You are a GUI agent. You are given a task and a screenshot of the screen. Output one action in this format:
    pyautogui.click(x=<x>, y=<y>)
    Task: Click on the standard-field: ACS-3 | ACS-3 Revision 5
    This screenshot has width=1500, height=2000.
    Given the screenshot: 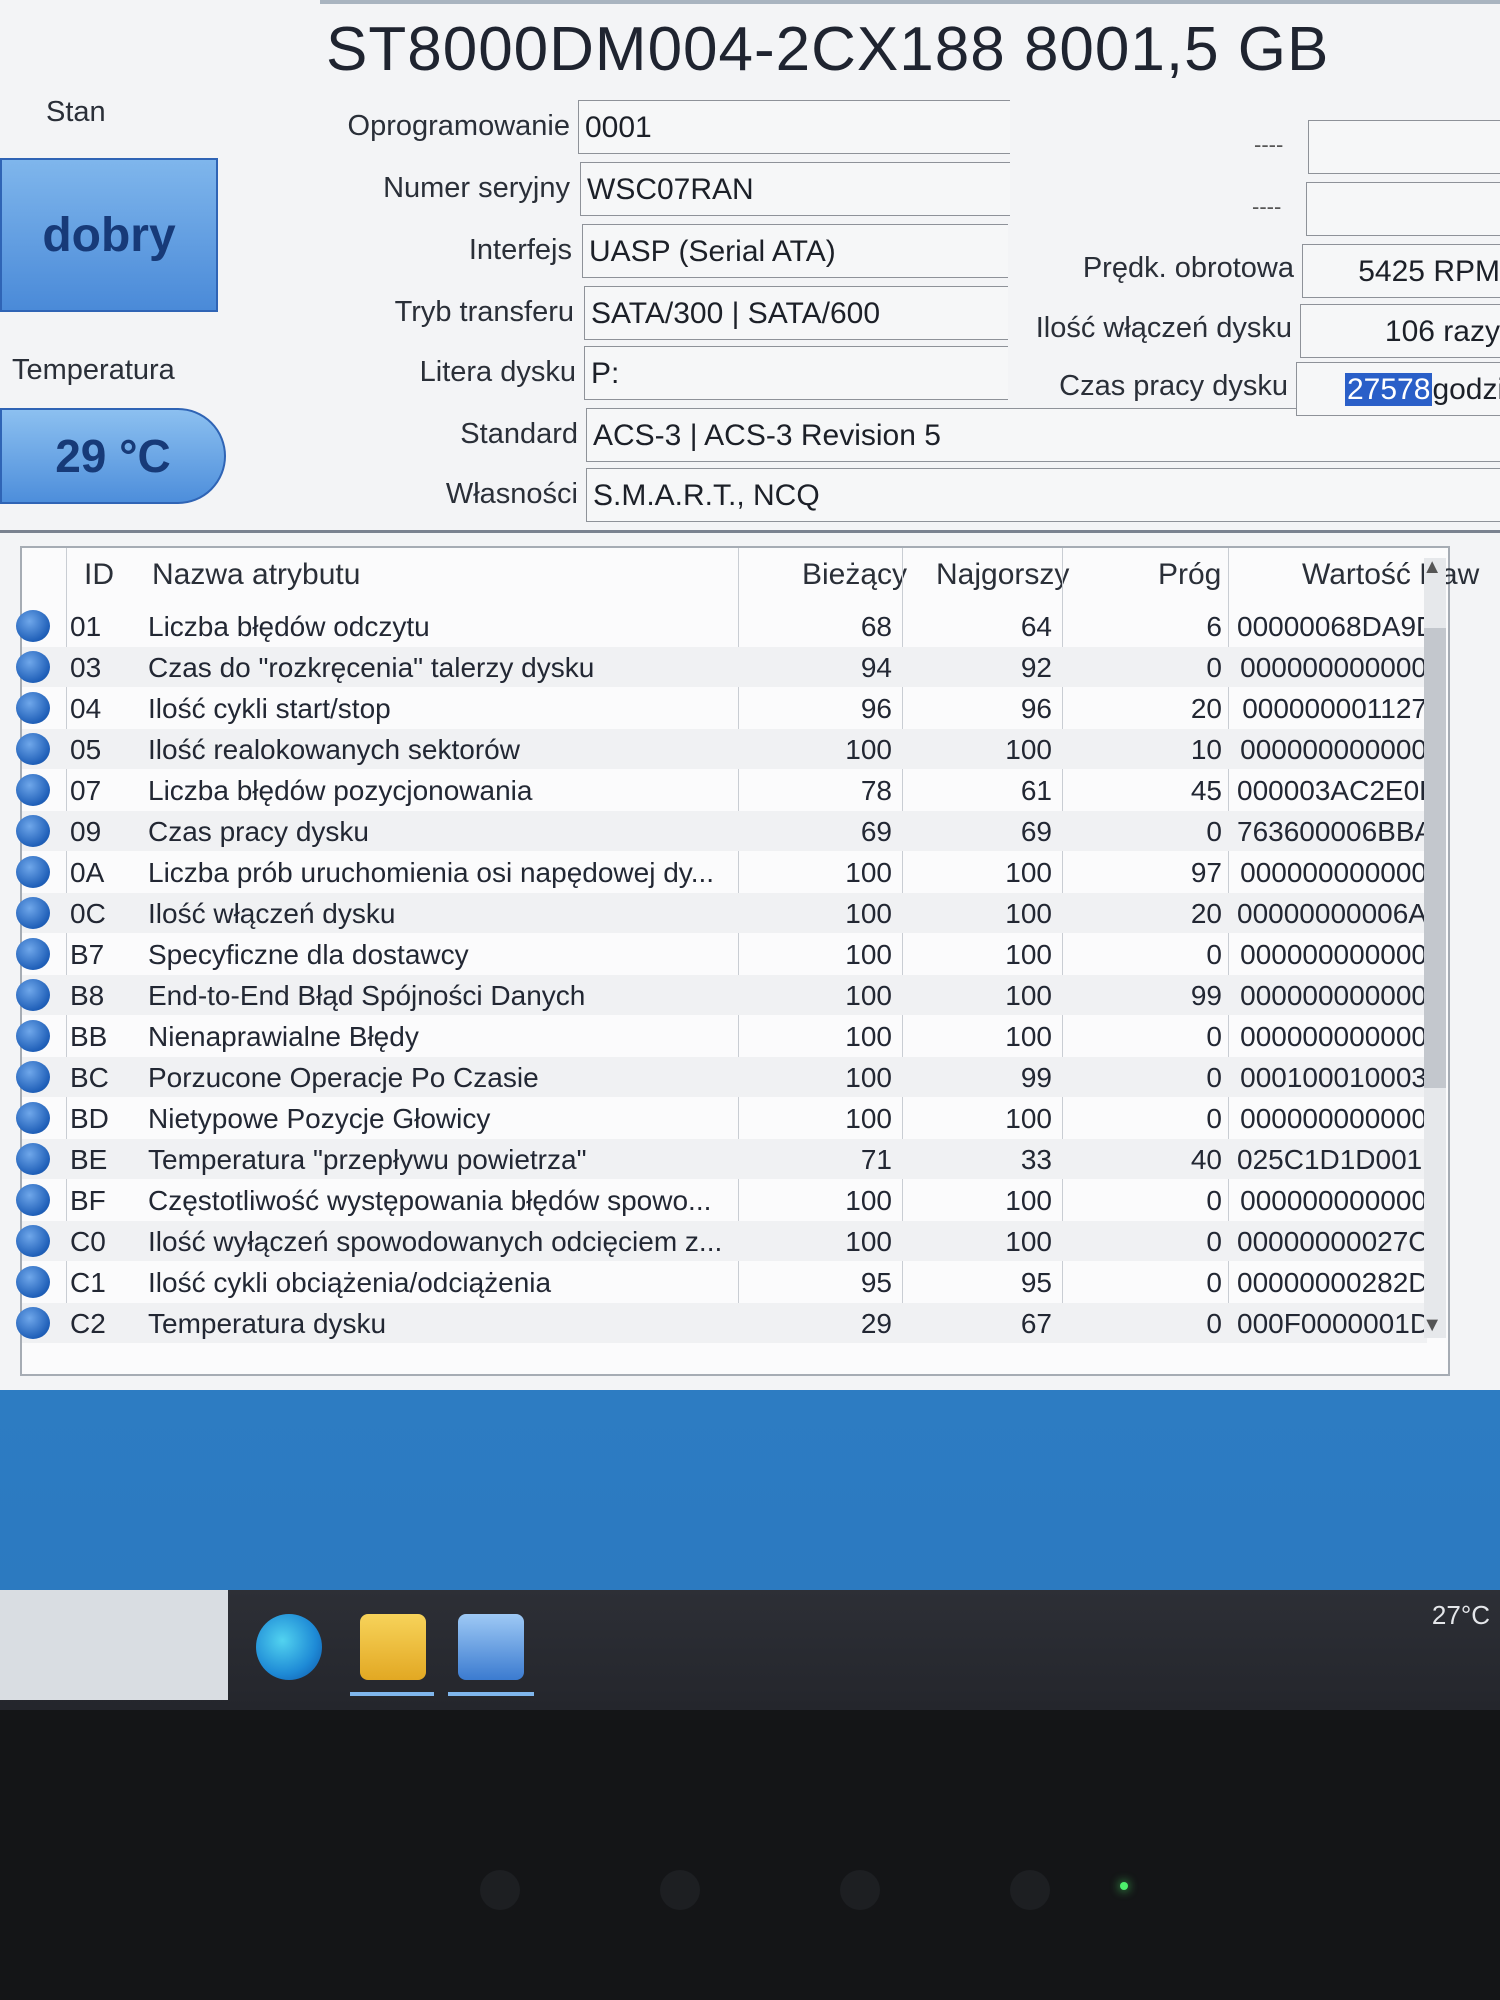 What is the action you would take?
    pyautogui.click(x=1043, y=435)
    